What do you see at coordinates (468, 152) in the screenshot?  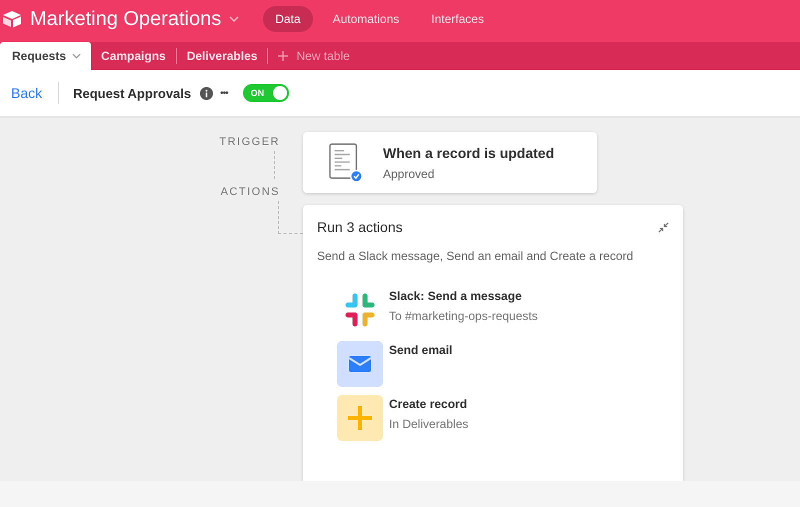 I see `trigger-title: When a record is updated` at bounding box center [468, 152].